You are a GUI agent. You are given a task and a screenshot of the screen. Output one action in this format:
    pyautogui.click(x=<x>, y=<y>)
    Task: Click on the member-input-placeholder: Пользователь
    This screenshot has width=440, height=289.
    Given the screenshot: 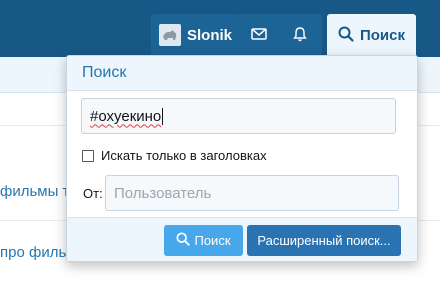 What is the action you would take?
    pyautogui.click(x=163, y=193)
    